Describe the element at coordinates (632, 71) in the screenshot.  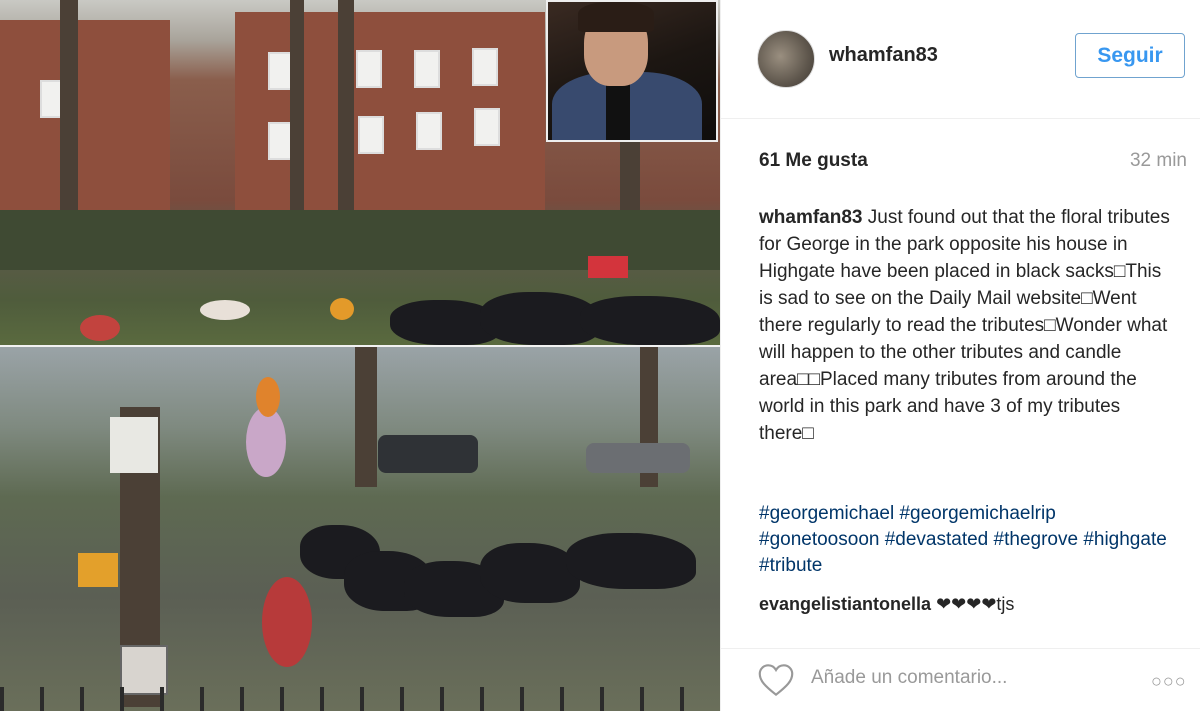
I see `george-michael-inset-photo` at that location.